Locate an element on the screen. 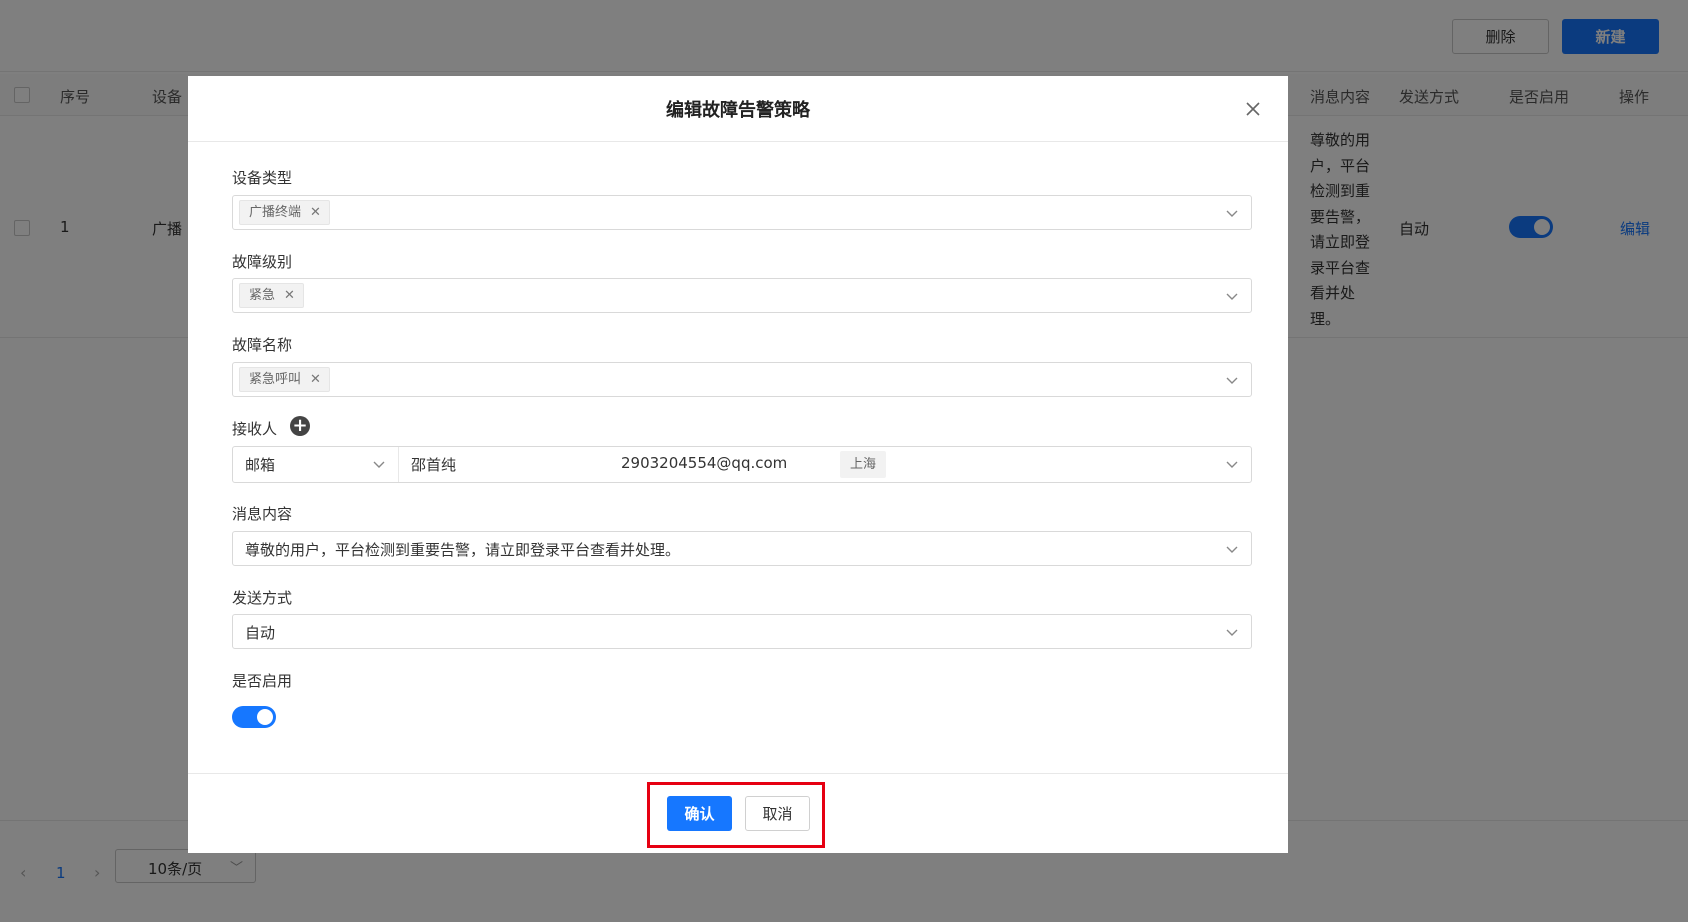 This screenshot has height=922, width=1688. receiver-method-select: 邮箱 is located at coordinates (315, 464).